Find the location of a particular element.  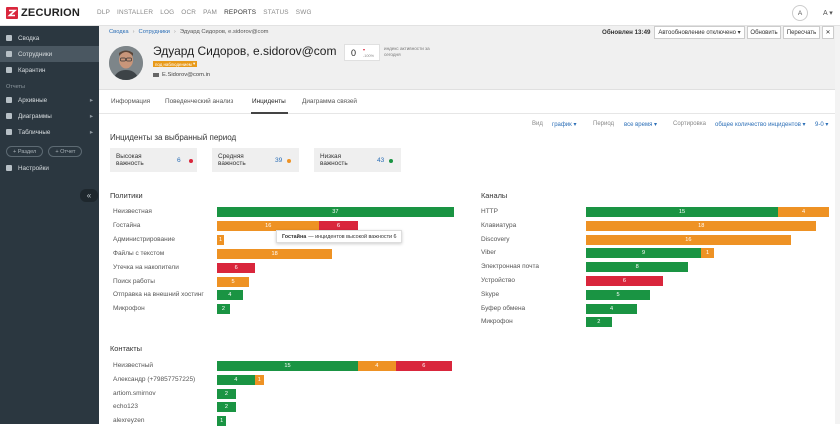

sidebar-item-items_top-1: Сотрудники is located at coordinates (49, 54).